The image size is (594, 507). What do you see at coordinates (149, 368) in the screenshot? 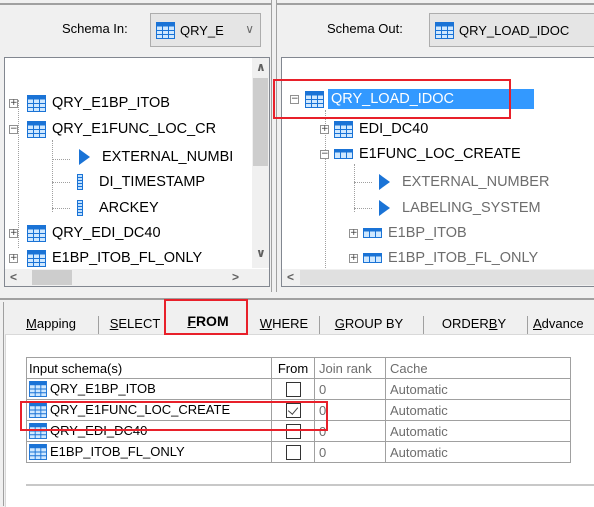
I see `column-header-input-schema: Input schema(s)` at bounding box center [149, 368].